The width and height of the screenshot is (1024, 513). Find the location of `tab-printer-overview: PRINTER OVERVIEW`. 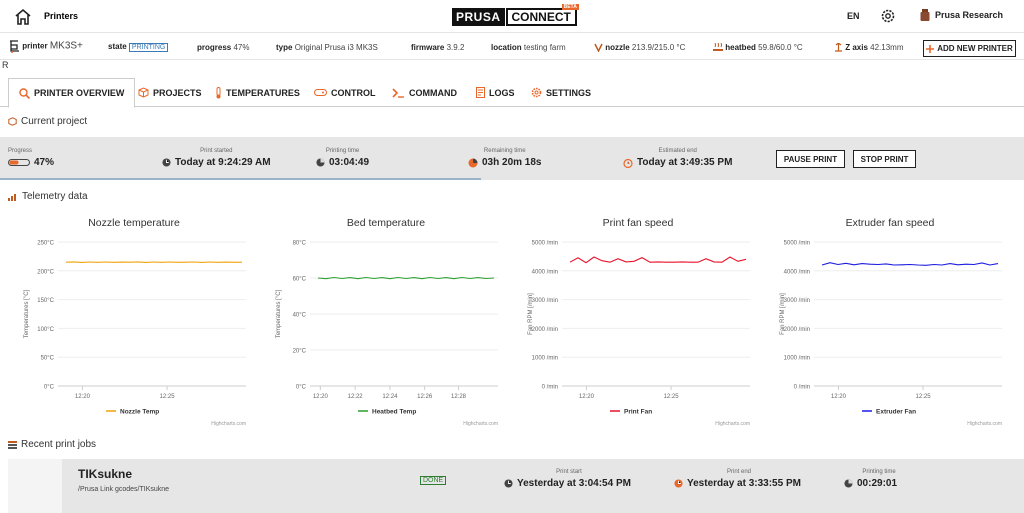

tab-printer-overview: PRINTER OVERVIEW is located at coordinates (72, 93).